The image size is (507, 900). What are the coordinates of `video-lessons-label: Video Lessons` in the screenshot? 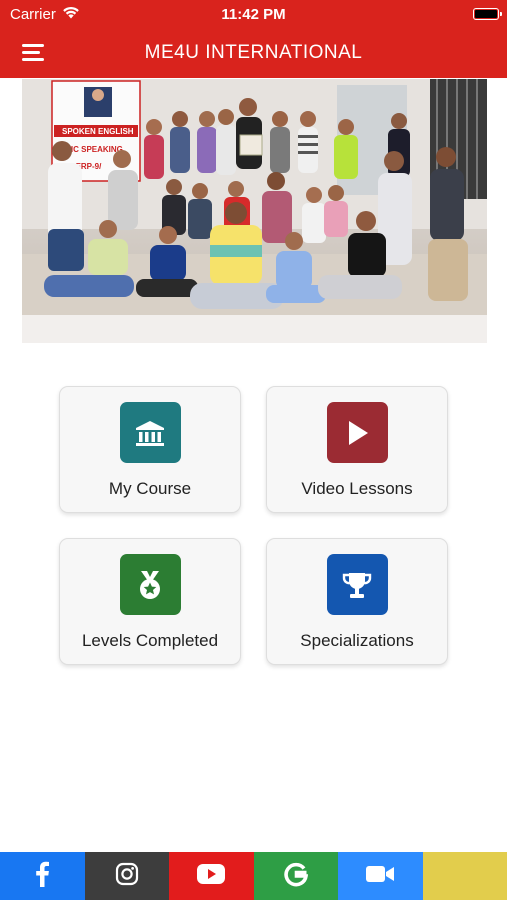 It's located at (357, 488).